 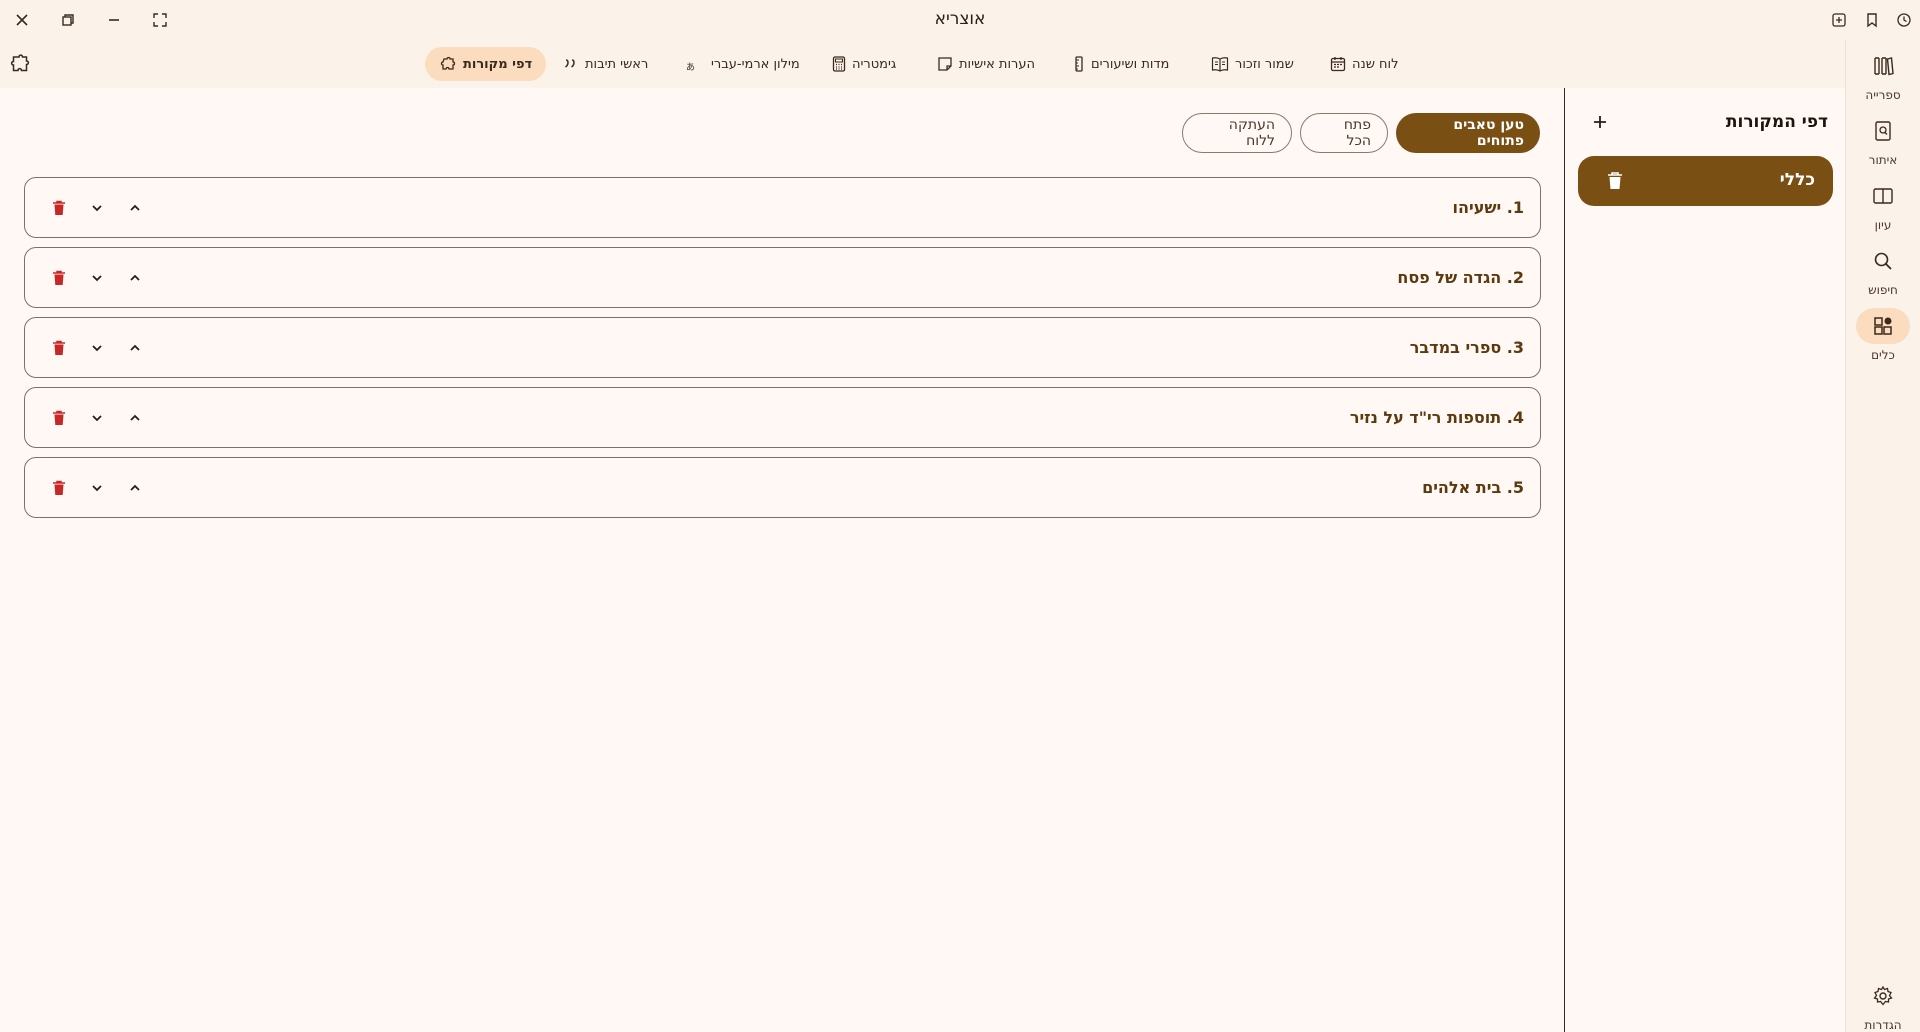 I want to click on source-list-item: 1. ישעיהו, so click(x=782, y=207).